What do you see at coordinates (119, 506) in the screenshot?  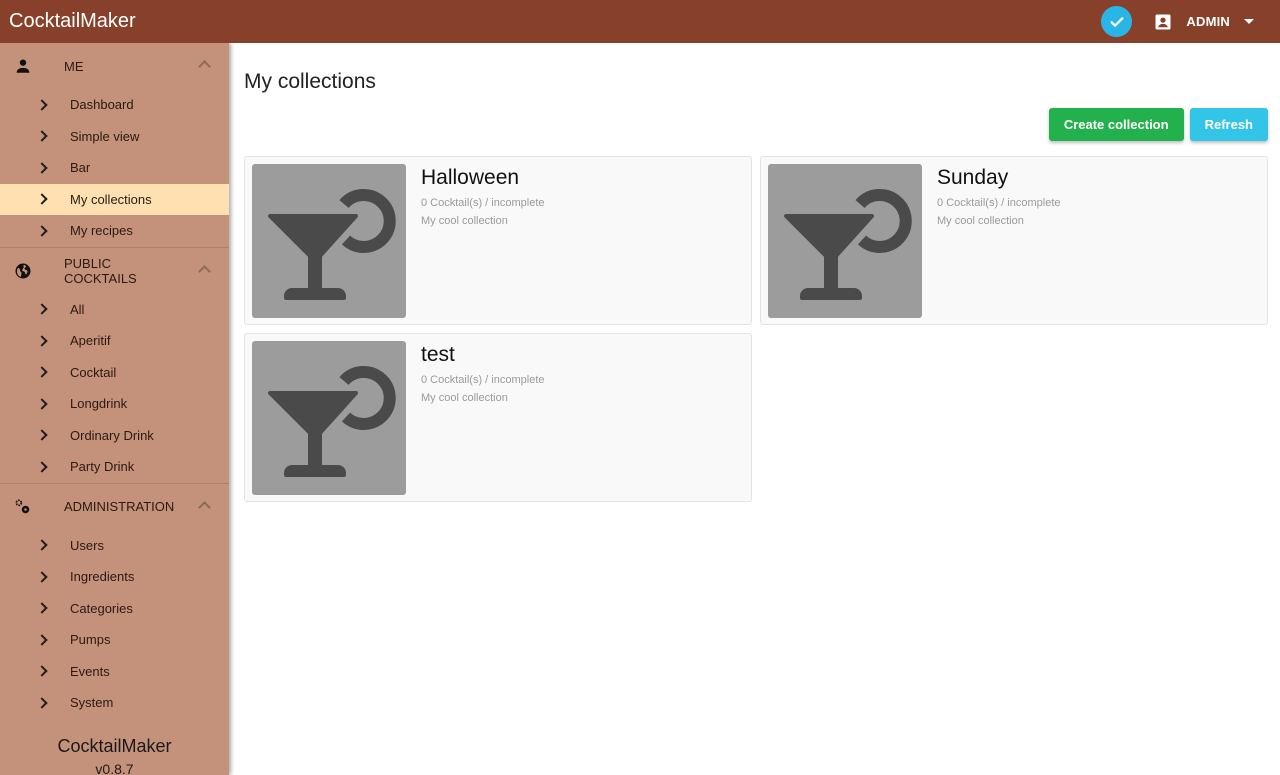 I see `section-label: ADMINISTRATION` at bounding box center [119, 506].